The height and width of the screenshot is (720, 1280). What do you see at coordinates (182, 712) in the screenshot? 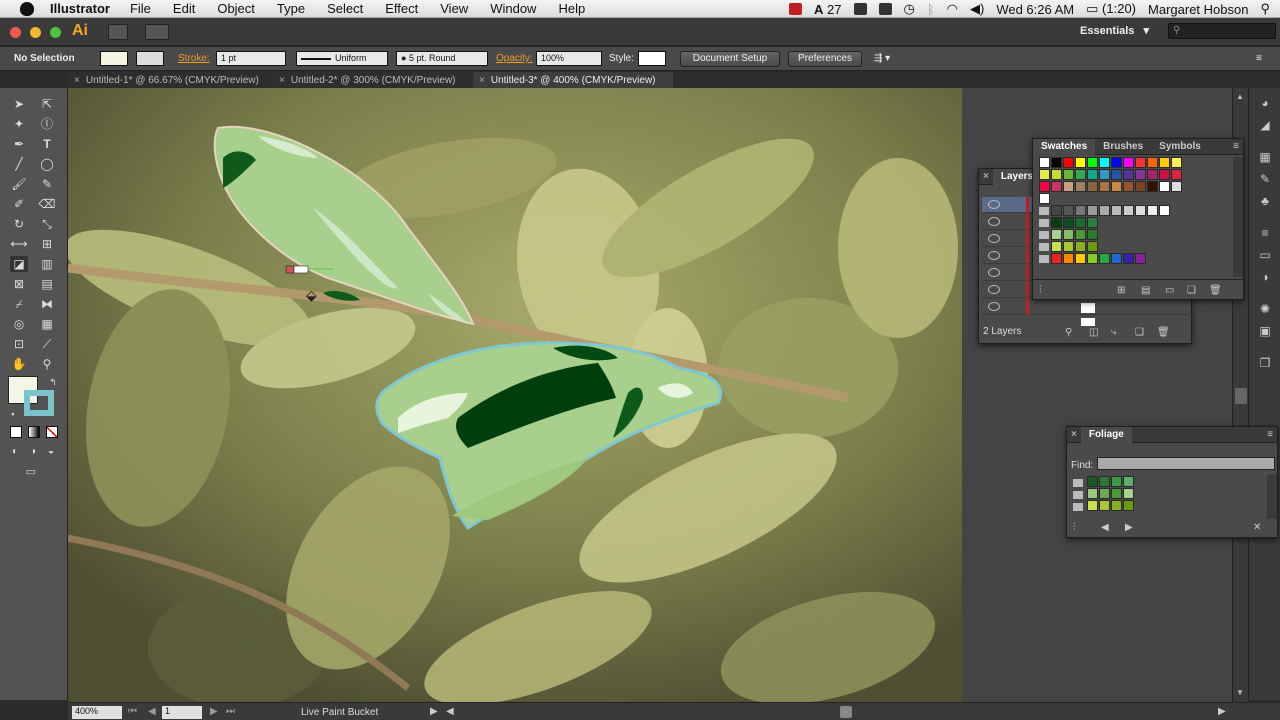
I see `artboard-number-field: 1` at bounding box center [182, 712].